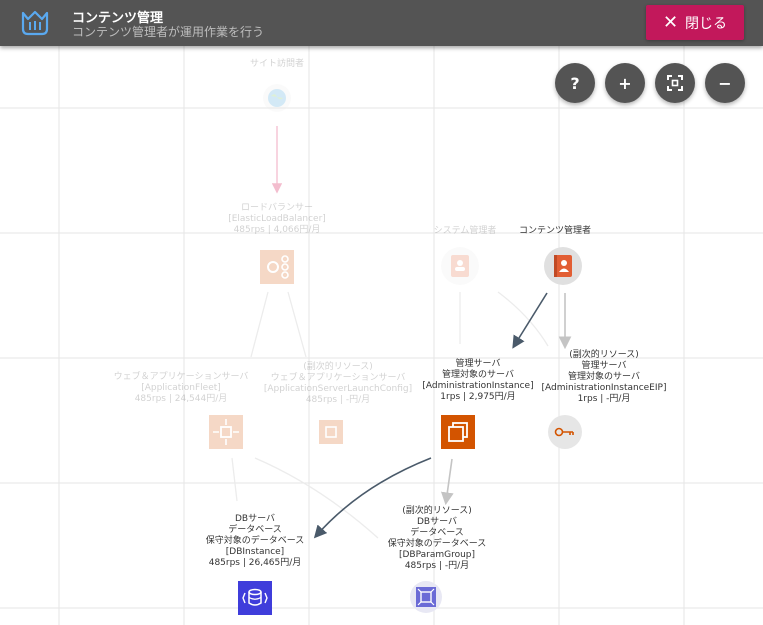 This screenshot has height=625, width=763. I want to click on close-button: ✕ 閉じる, so click(695, 22).